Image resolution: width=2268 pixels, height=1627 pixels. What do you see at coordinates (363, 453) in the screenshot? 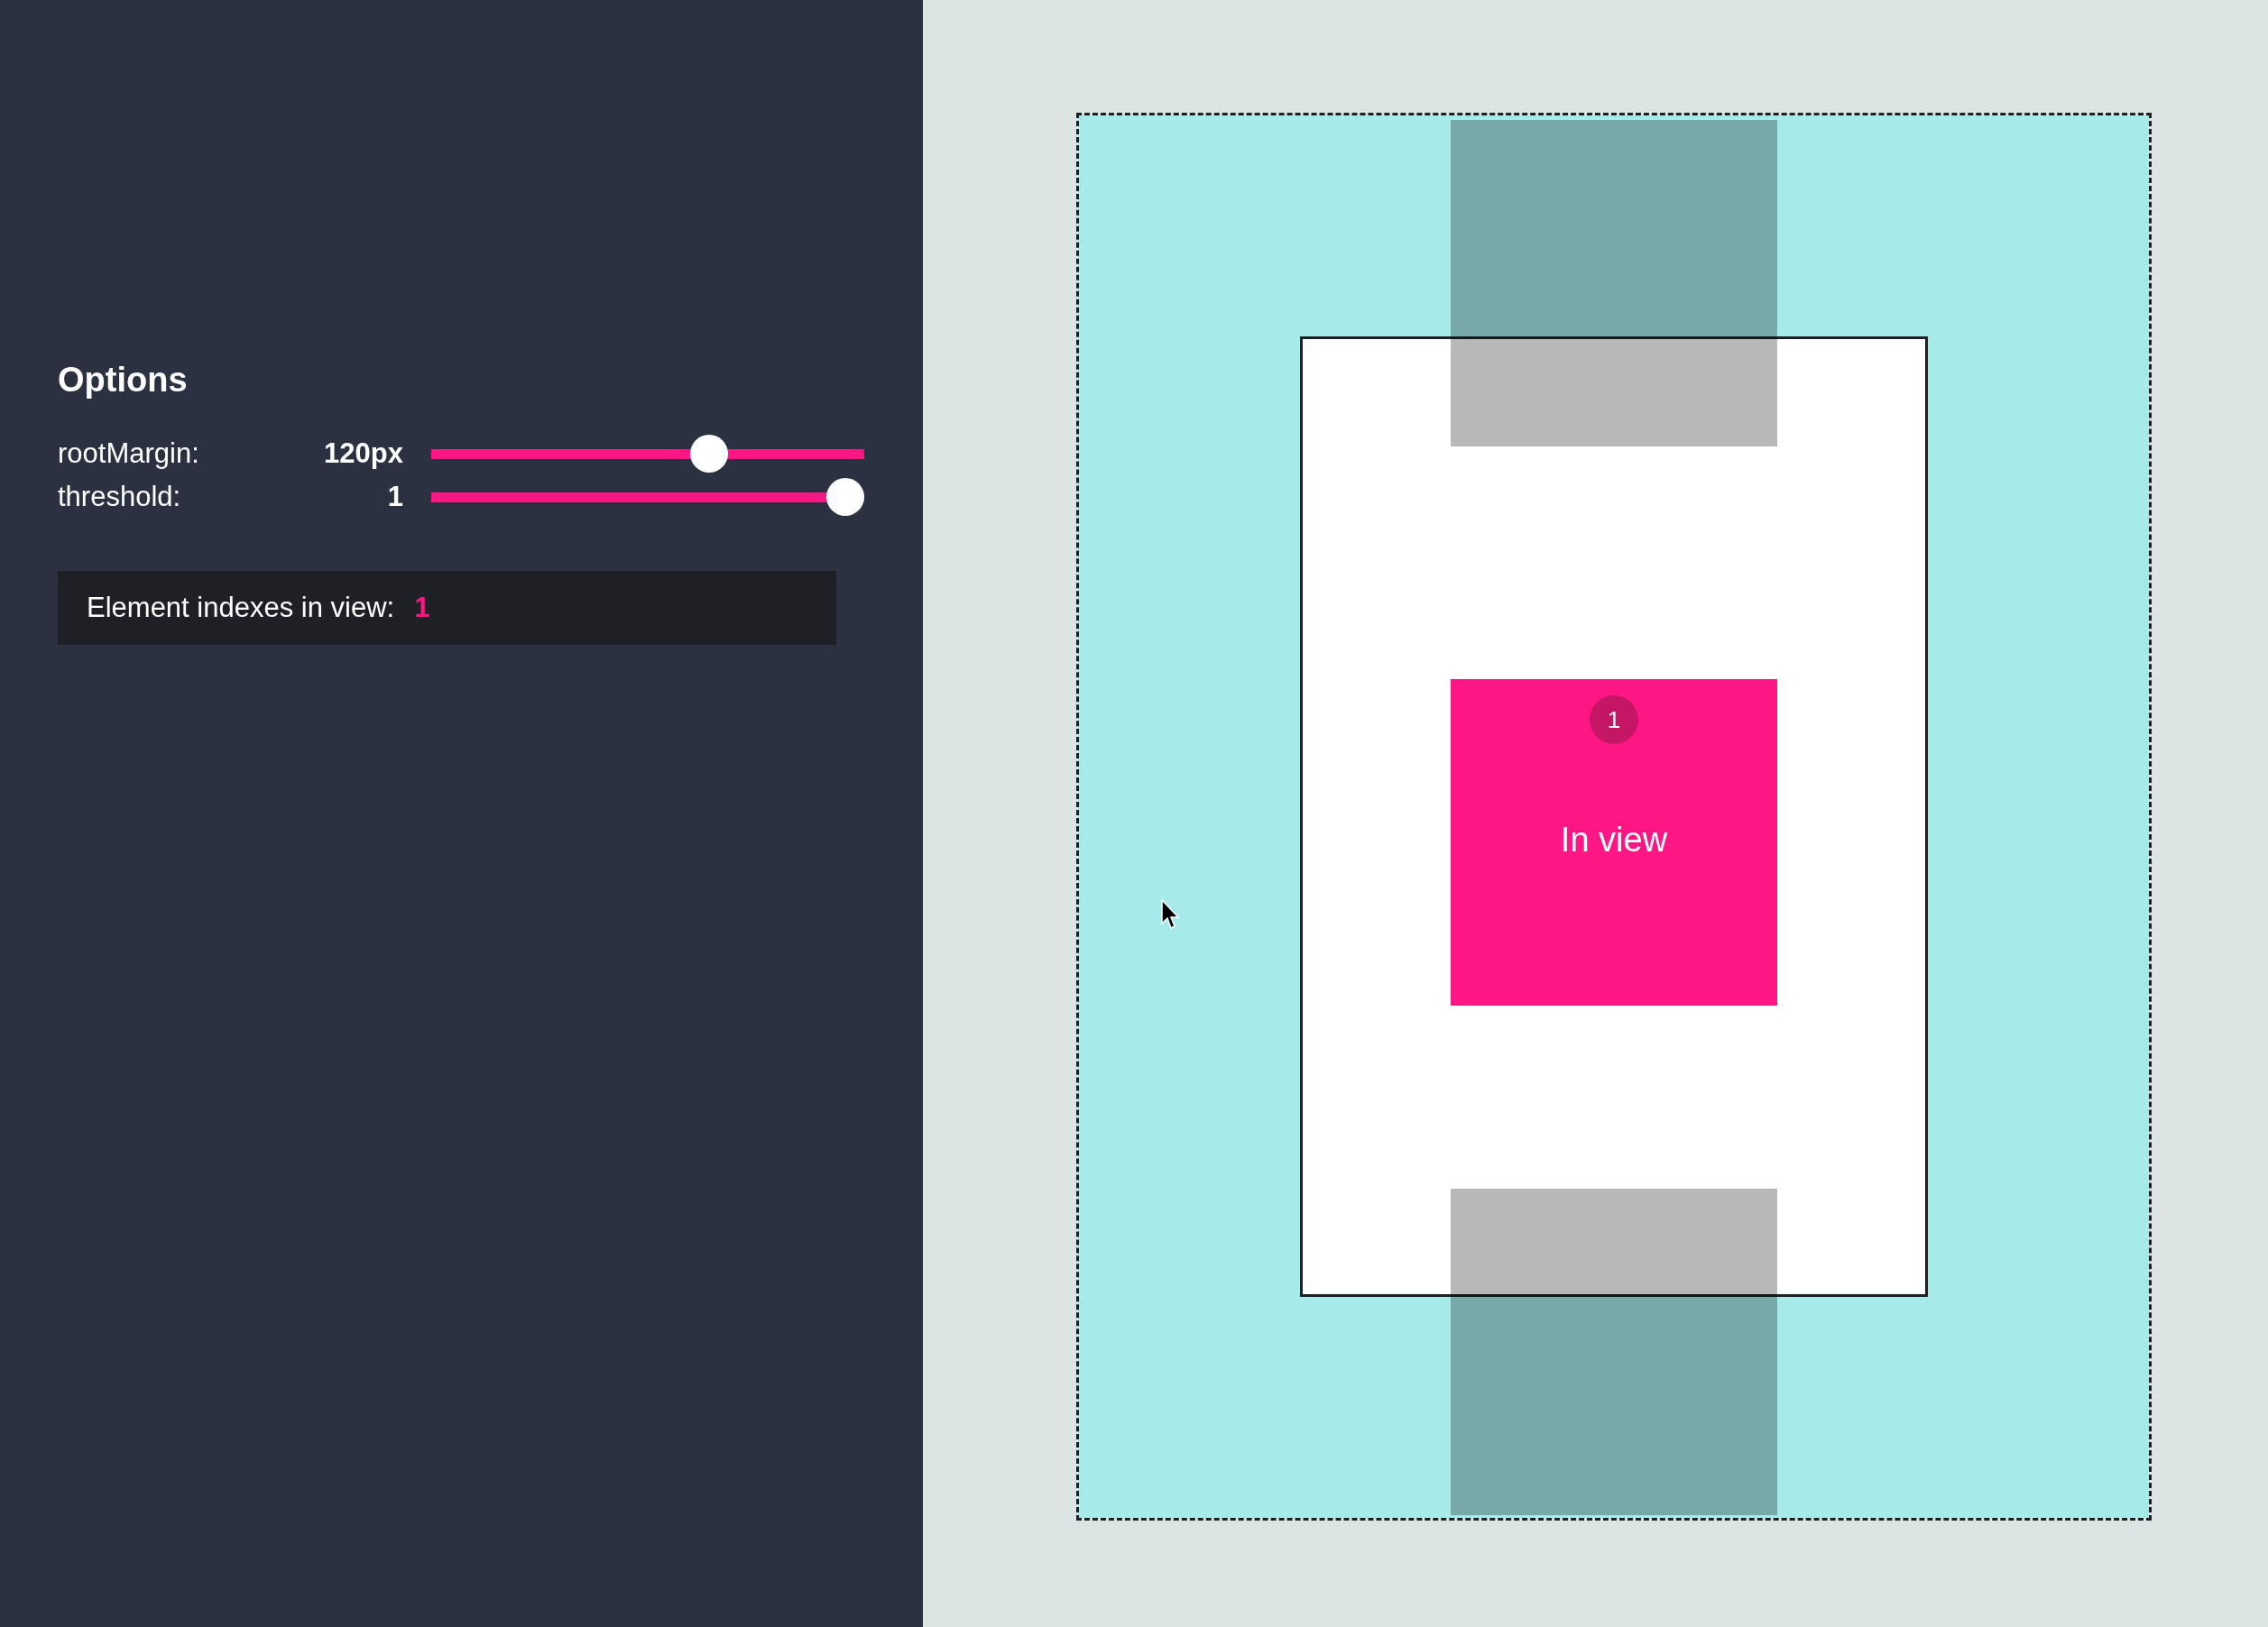
I see `option-value: 120px` at bounding box center [363, 453].